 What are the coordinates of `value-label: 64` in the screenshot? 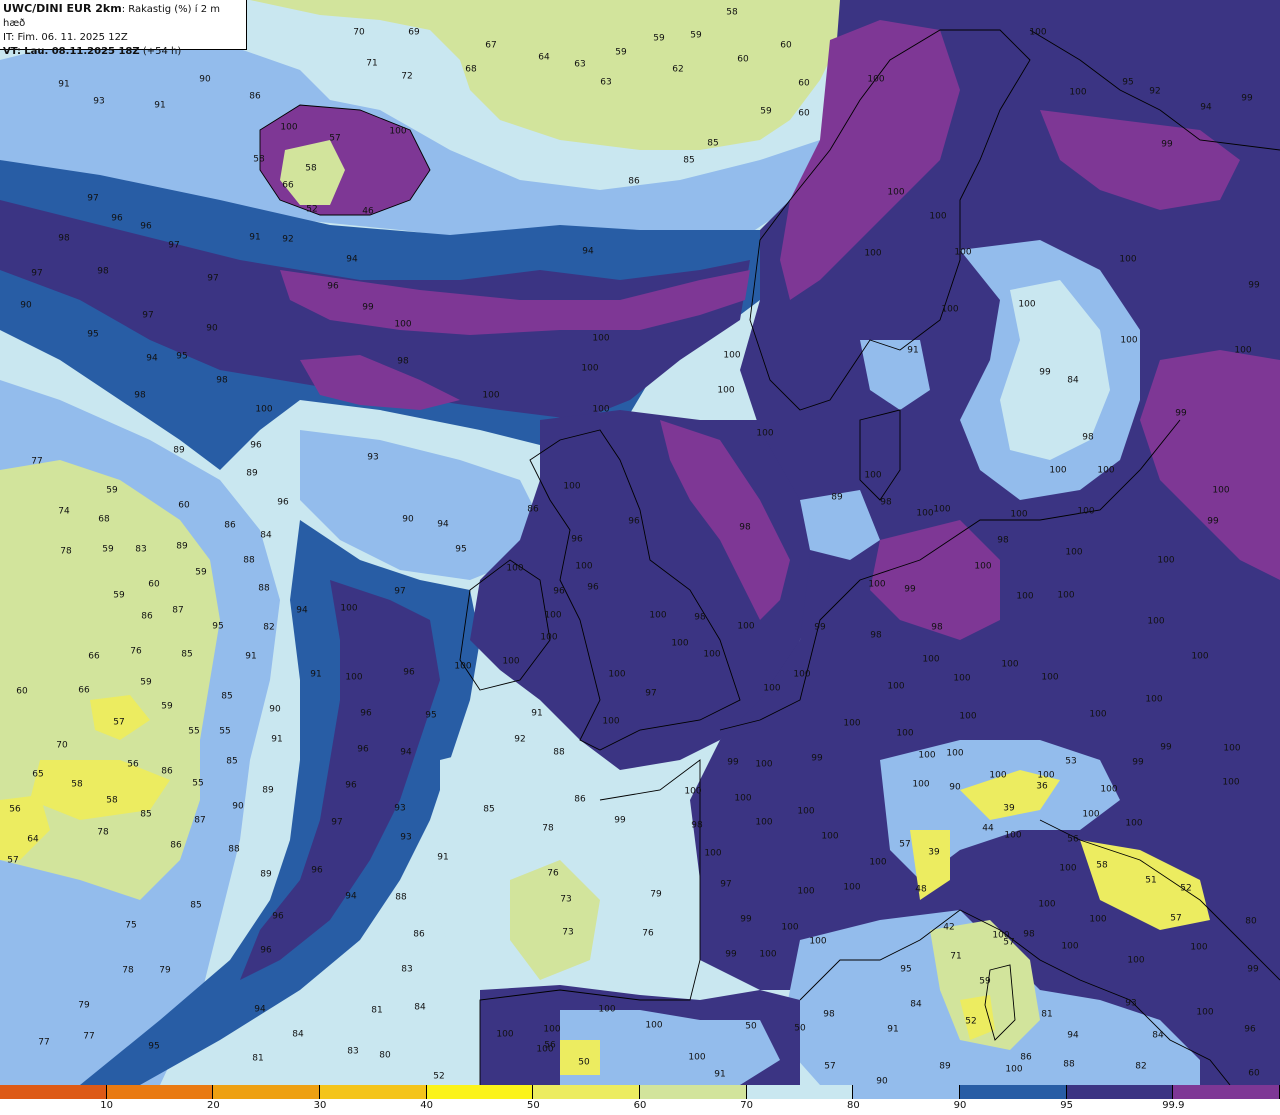 It's located at (33, 839).